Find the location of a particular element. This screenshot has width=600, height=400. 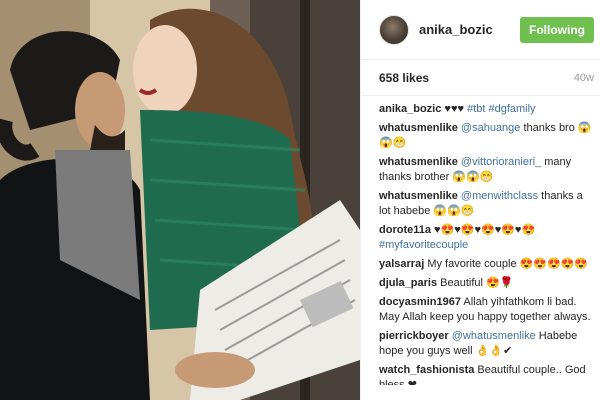

comment-item: anika_bozic ♥♥♥ #tbt #dgfamily is located at coordinates (485, 109).